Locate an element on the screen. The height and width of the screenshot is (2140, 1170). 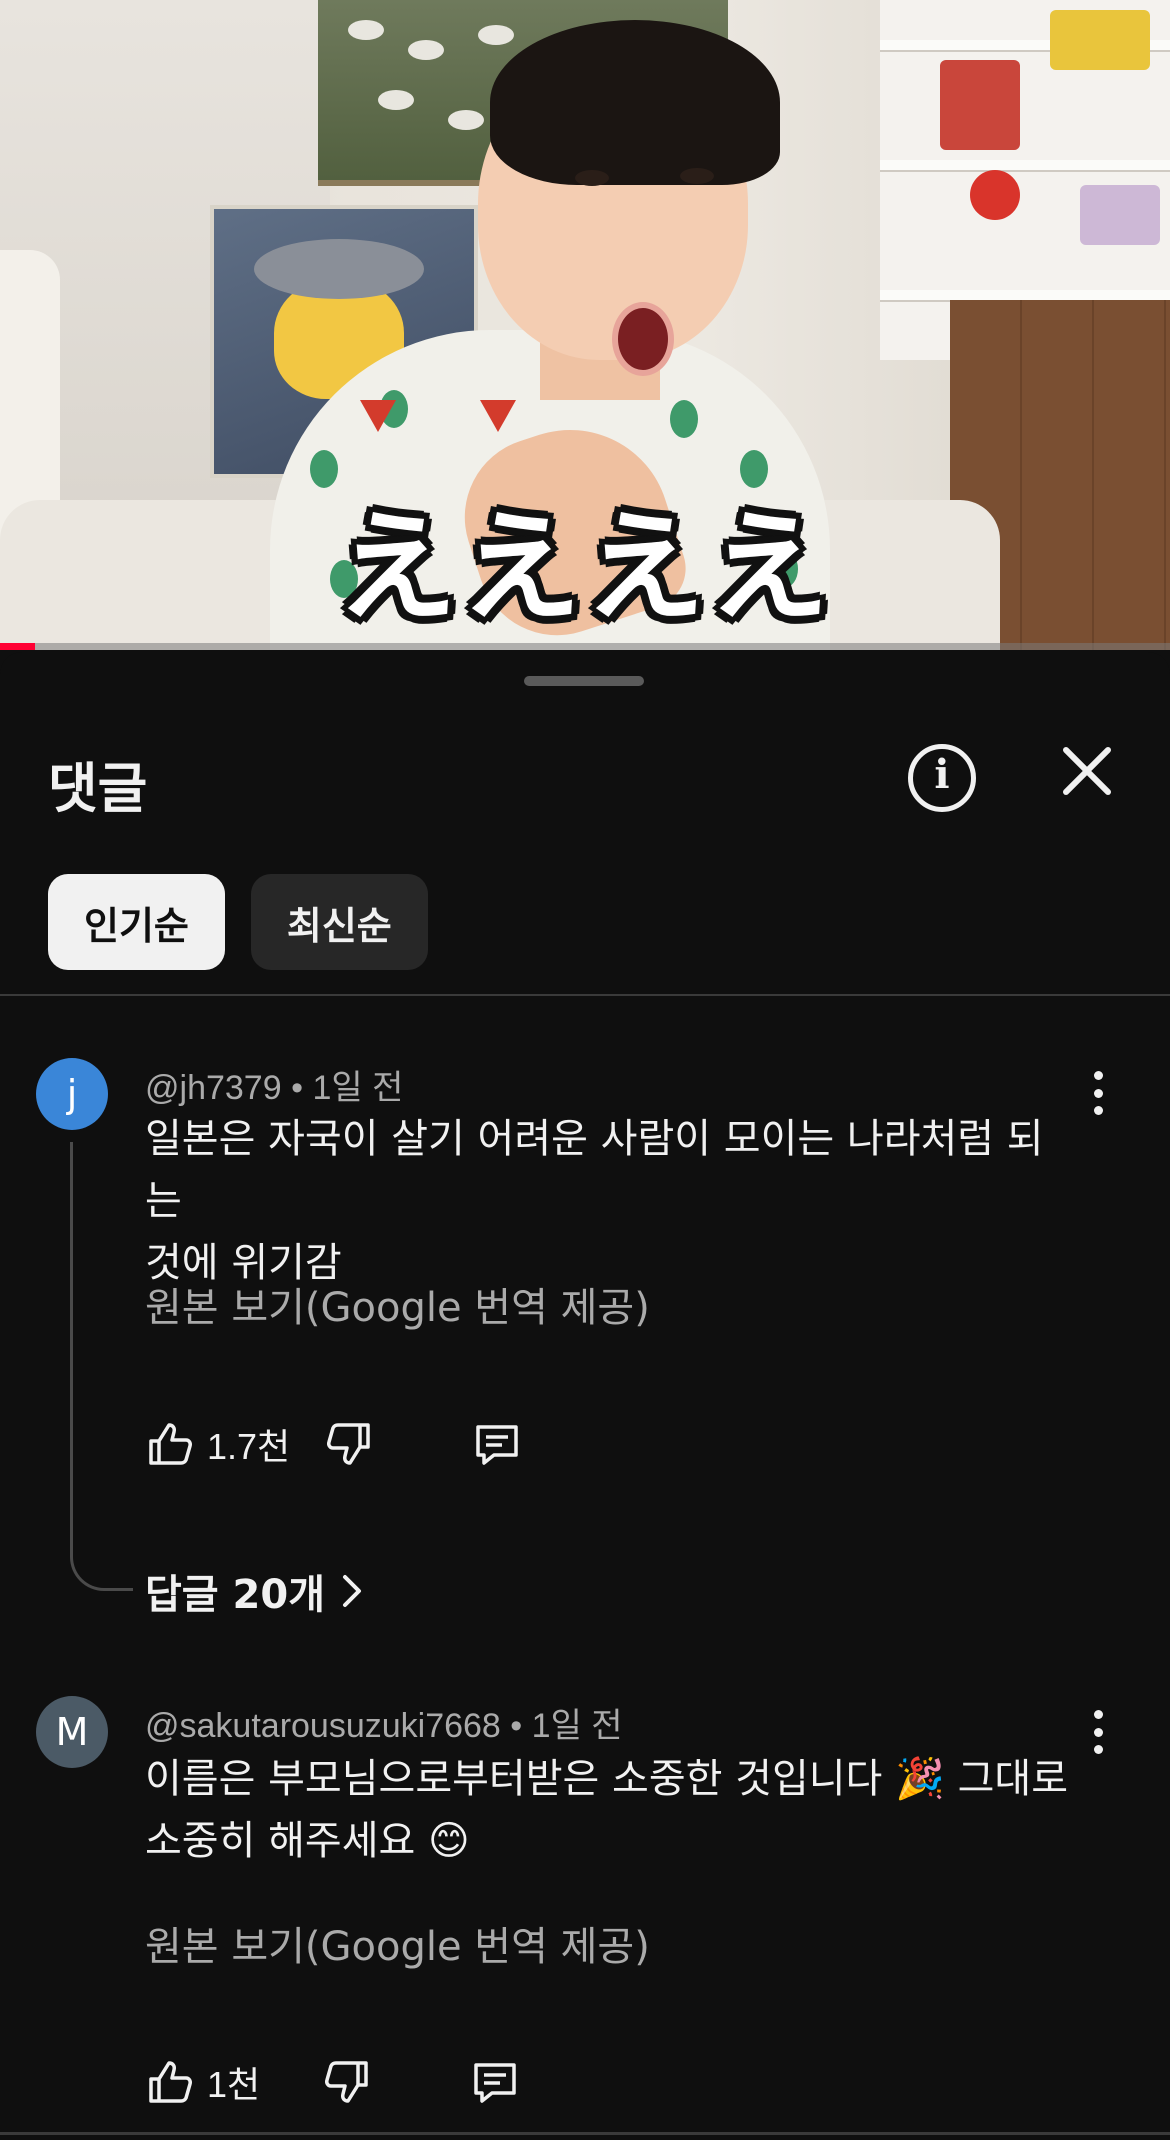
info-icon: i is located at coordinates (942, 778).